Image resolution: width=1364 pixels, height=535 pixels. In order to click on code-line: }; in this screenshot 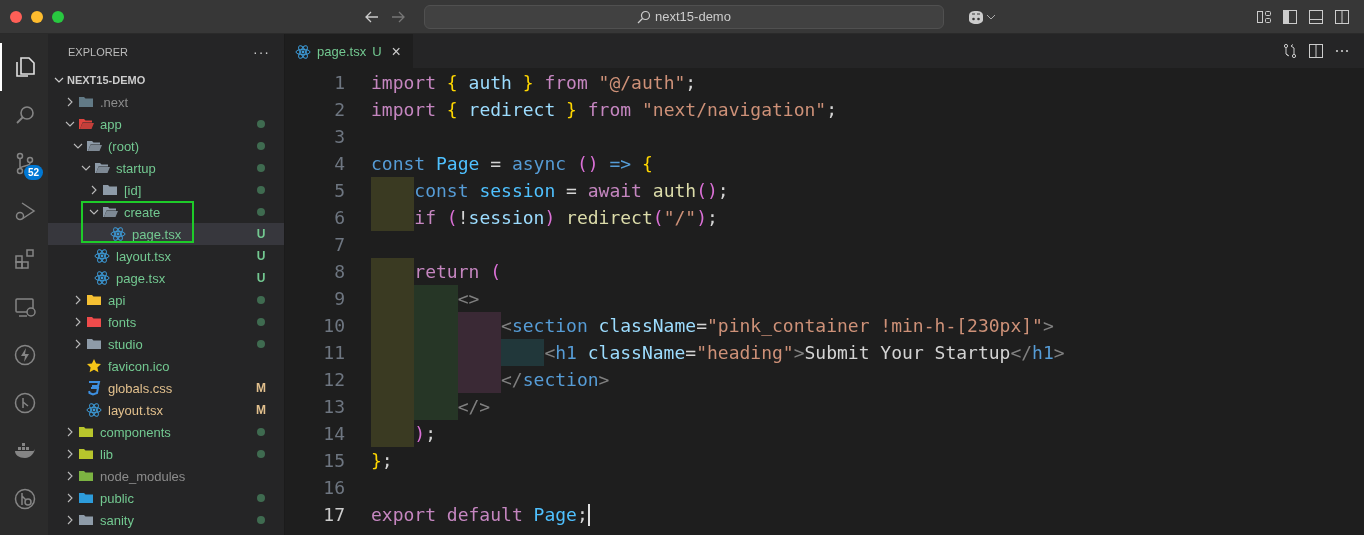, I will do `click(382, 461)`.